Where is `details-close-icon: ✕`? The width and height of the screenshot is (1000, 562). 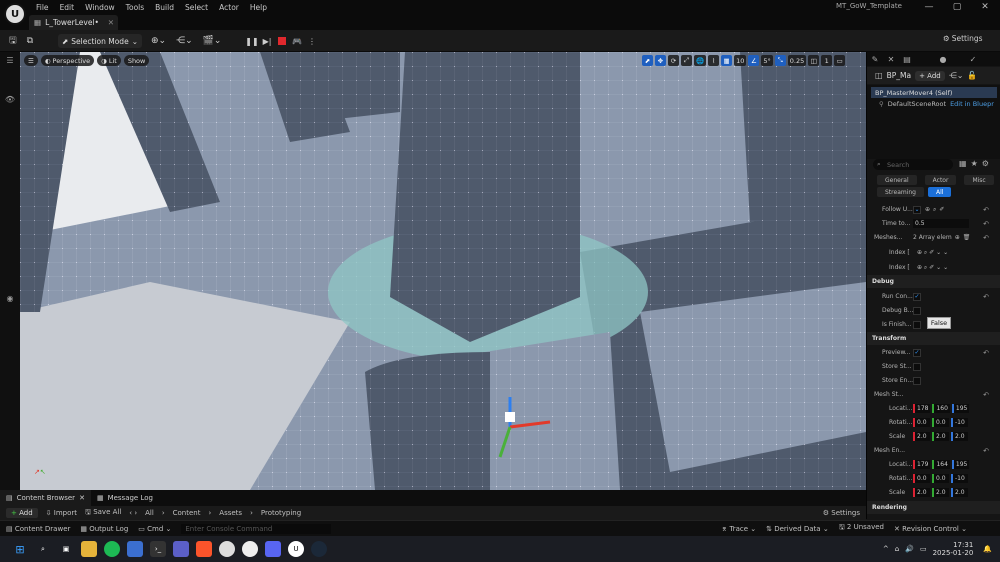
details-close-icon: ✕ is located at coordinates (891, 59).